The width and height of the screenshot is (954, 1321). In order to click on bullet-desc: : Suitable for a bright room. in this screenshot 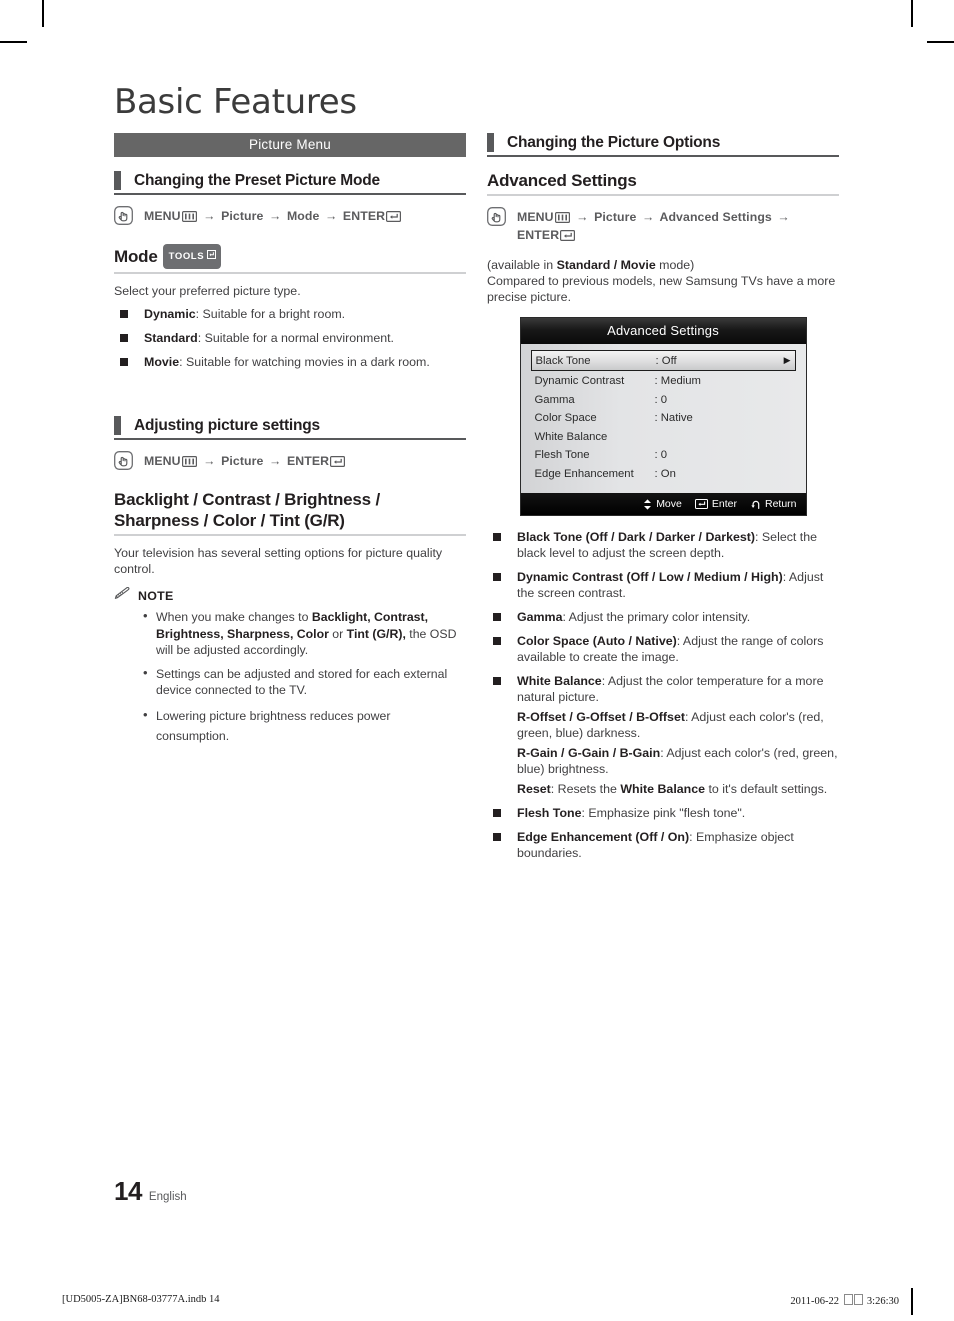, I will do `click(270, 314)`.